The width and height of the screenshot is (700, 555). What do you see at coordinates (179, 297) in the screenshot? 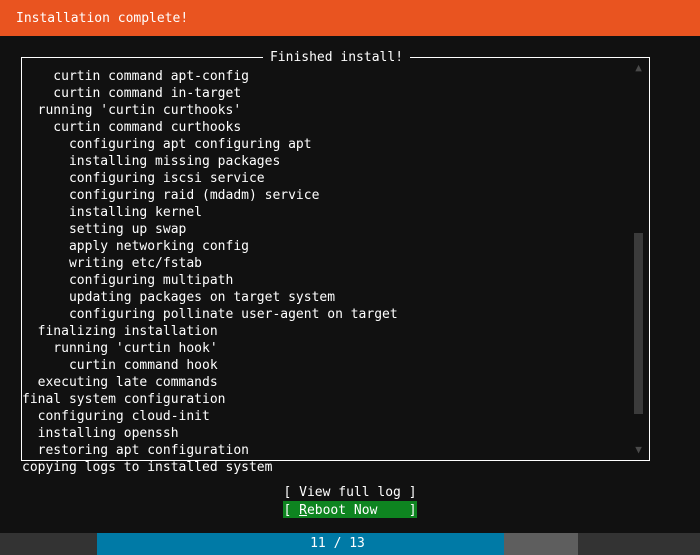
I see `log-line: updating packages on target system` at bounding box center [179, 297].